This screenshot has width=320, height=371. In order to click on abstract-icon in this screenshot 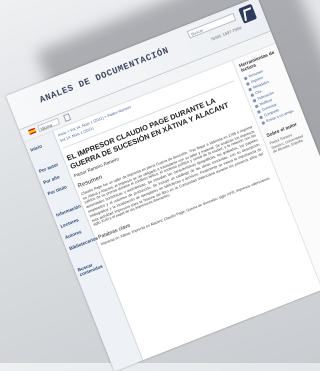, I will do `click(245, 78)`.